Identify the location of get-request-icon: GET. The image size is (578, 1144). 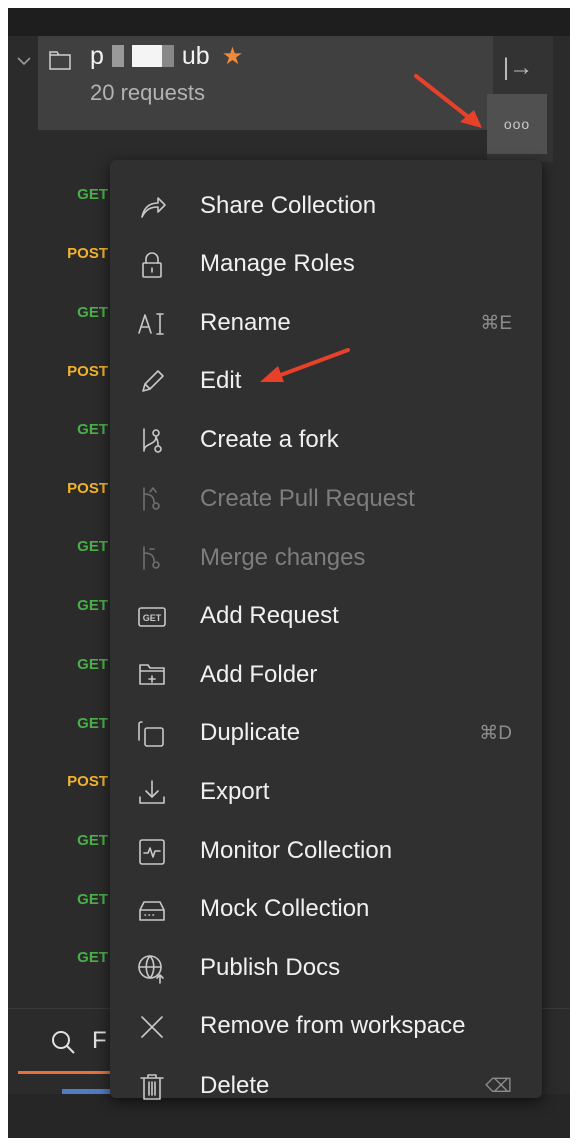
(152, 617).